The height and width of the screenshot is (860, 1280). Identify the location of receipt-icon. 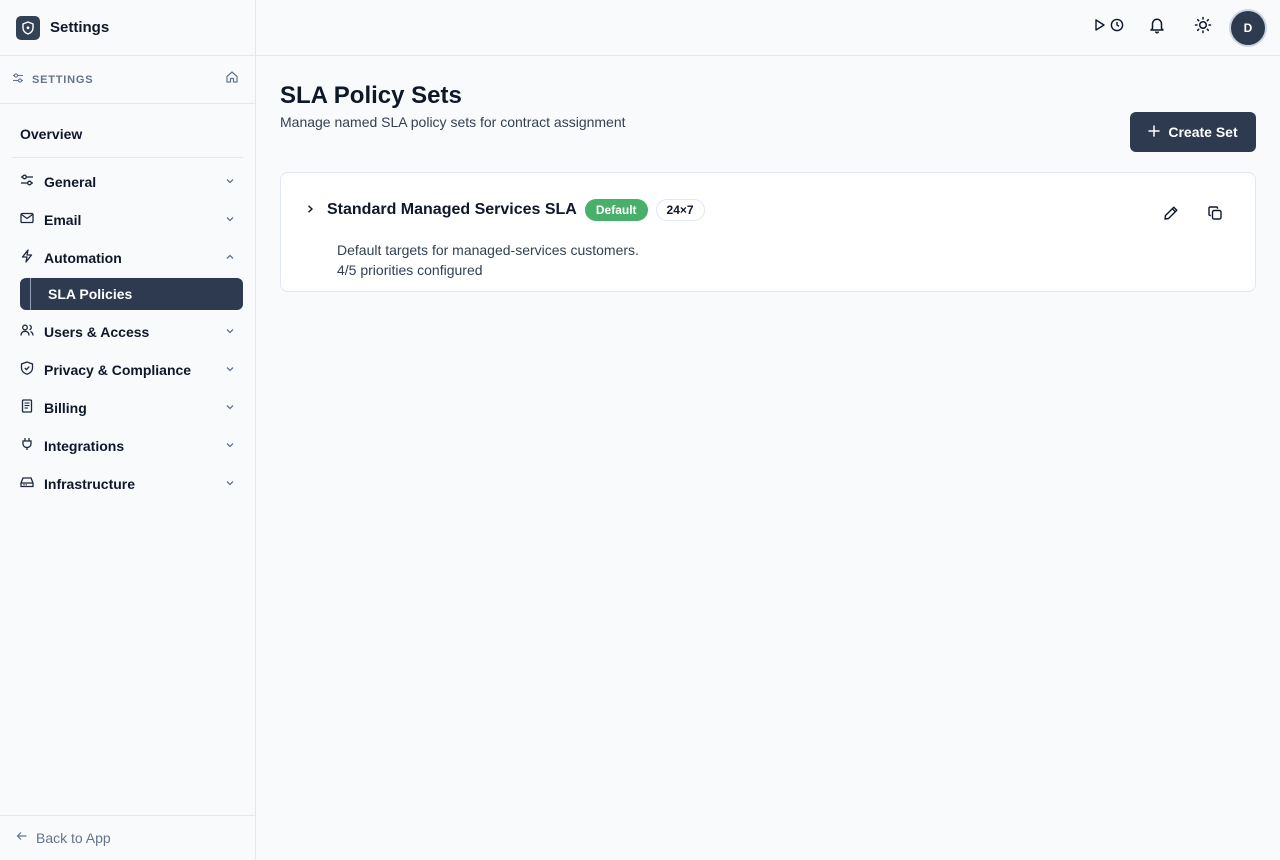
(27, 408).